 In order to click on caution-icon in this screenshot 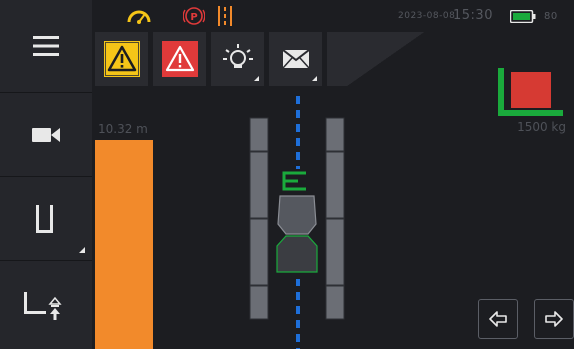, I will do `click(121, 59)`.